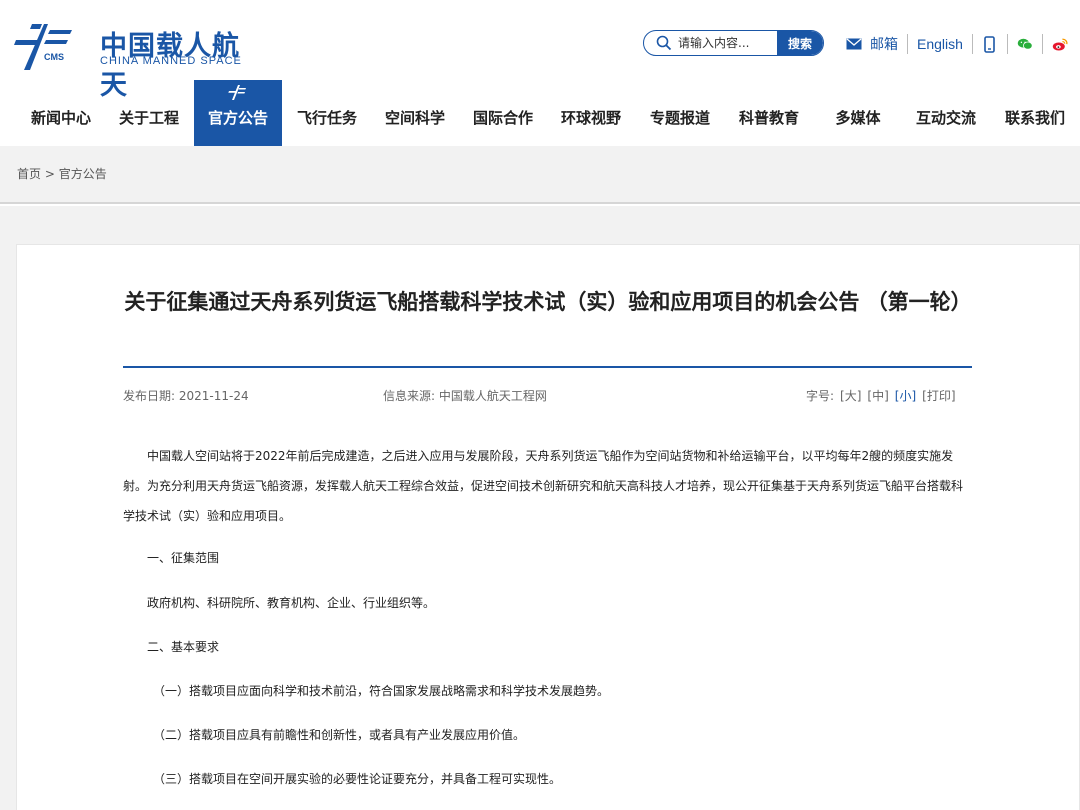 Image resolution: width=1080 pixels, height=810 pixels. Describe the element at coordinates (186, 396) in the screenshot. I see `publish-date: 发布日期: 2021-11-24` at that location.